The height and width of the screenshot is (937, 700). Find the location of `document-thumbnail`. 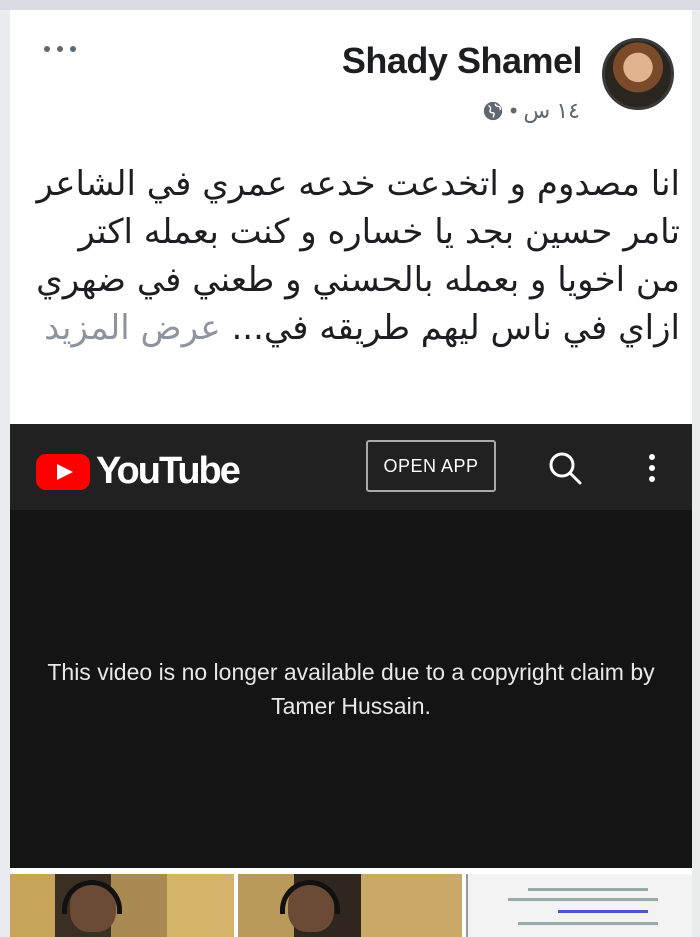

document-thumbnail is located at coordinates (579, 905).